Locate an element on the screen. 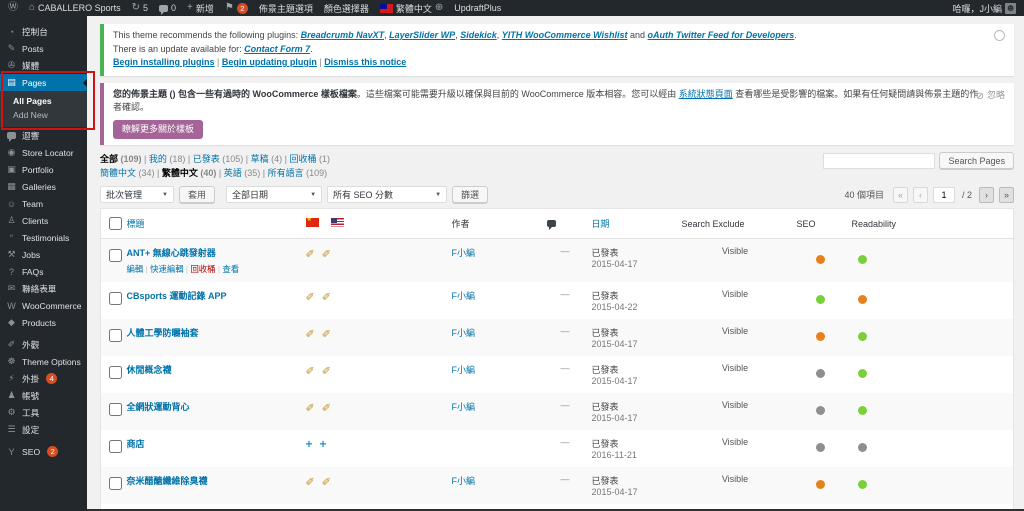 The height and width of the screenshot is (511, 1024). language-filter-2: 繁體中文 (40) is located at coordinates (189, 173).